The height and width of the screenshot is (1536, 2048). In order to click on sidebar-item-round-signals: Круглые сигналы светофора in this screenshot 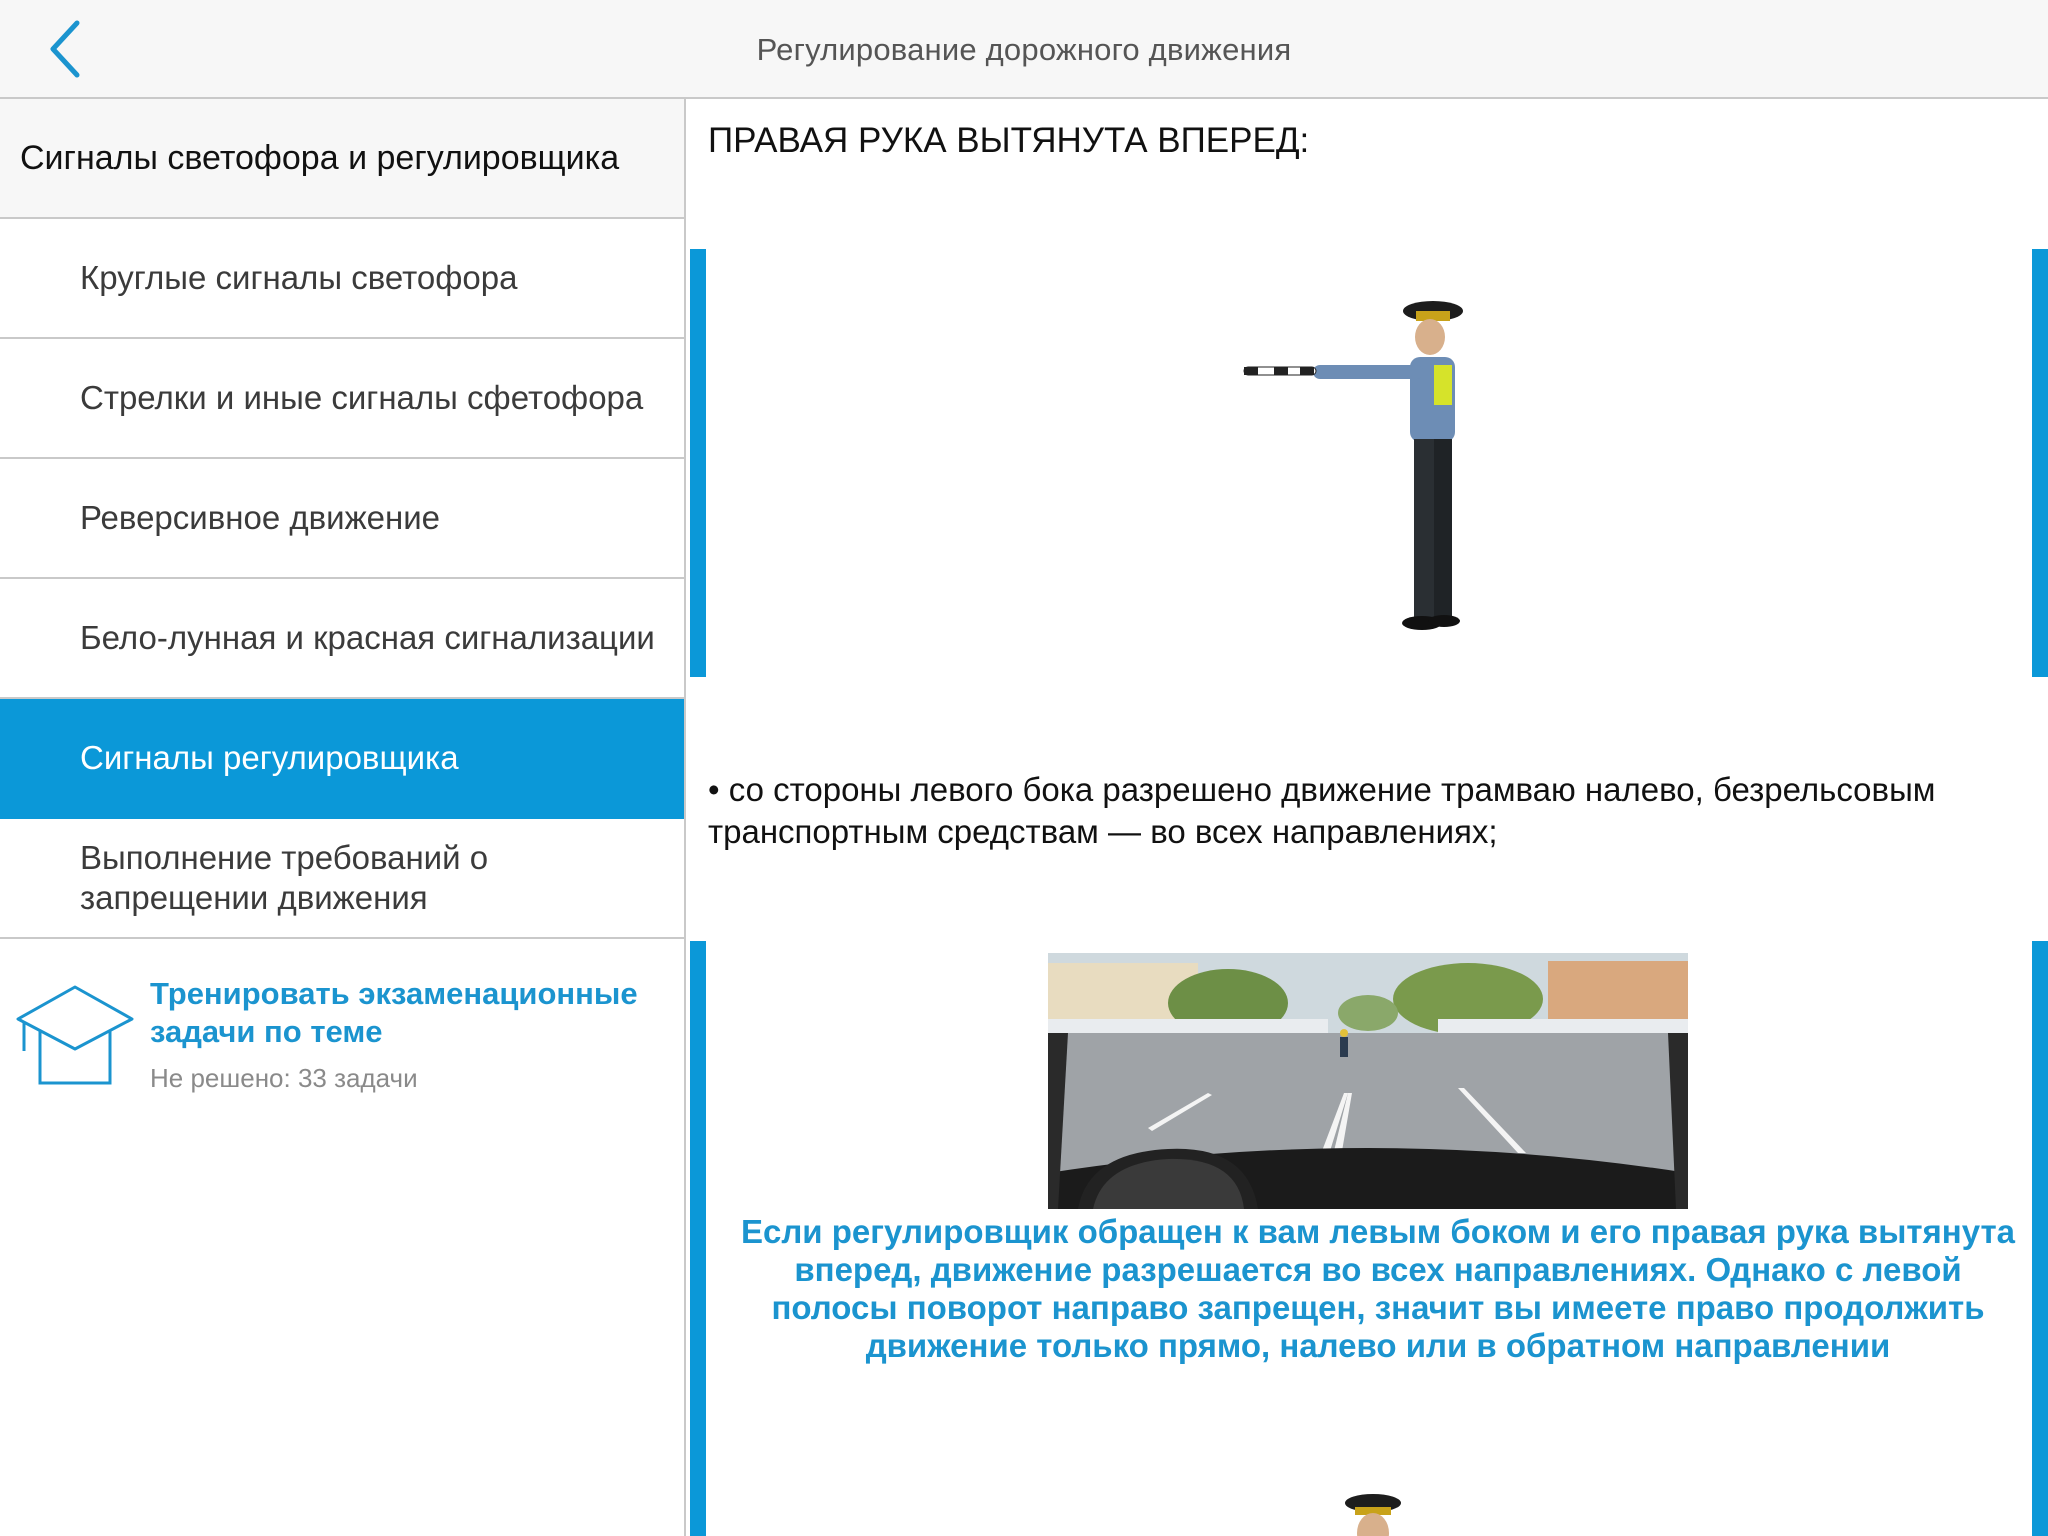, I will do `click(342, 279)`.